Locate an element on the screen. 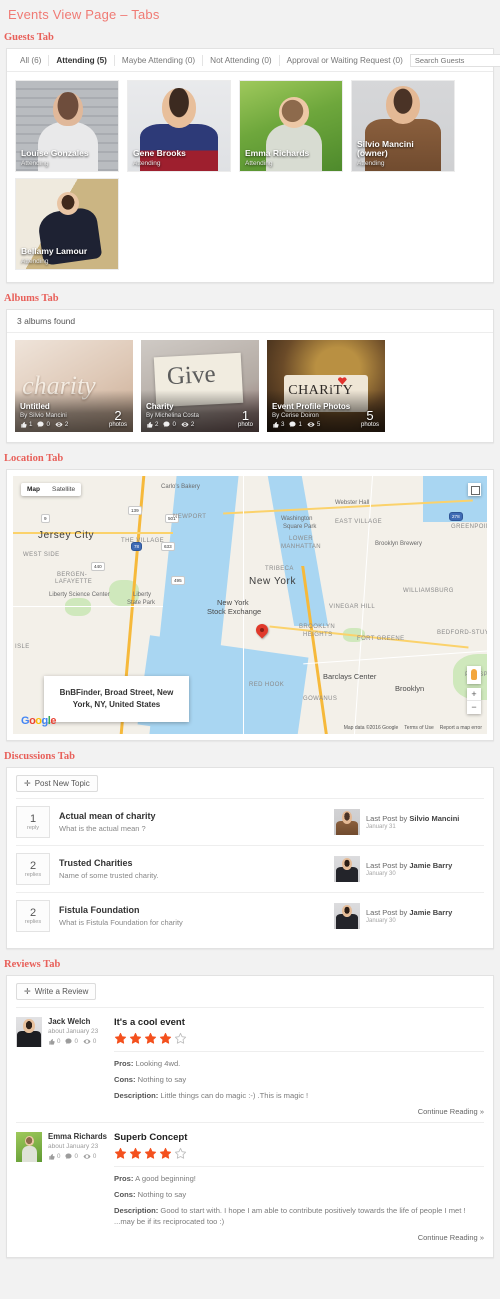 The width and height of the screenshot is (500, 1299). map-label: FORT GREENE is located at coordinates (381, 639).